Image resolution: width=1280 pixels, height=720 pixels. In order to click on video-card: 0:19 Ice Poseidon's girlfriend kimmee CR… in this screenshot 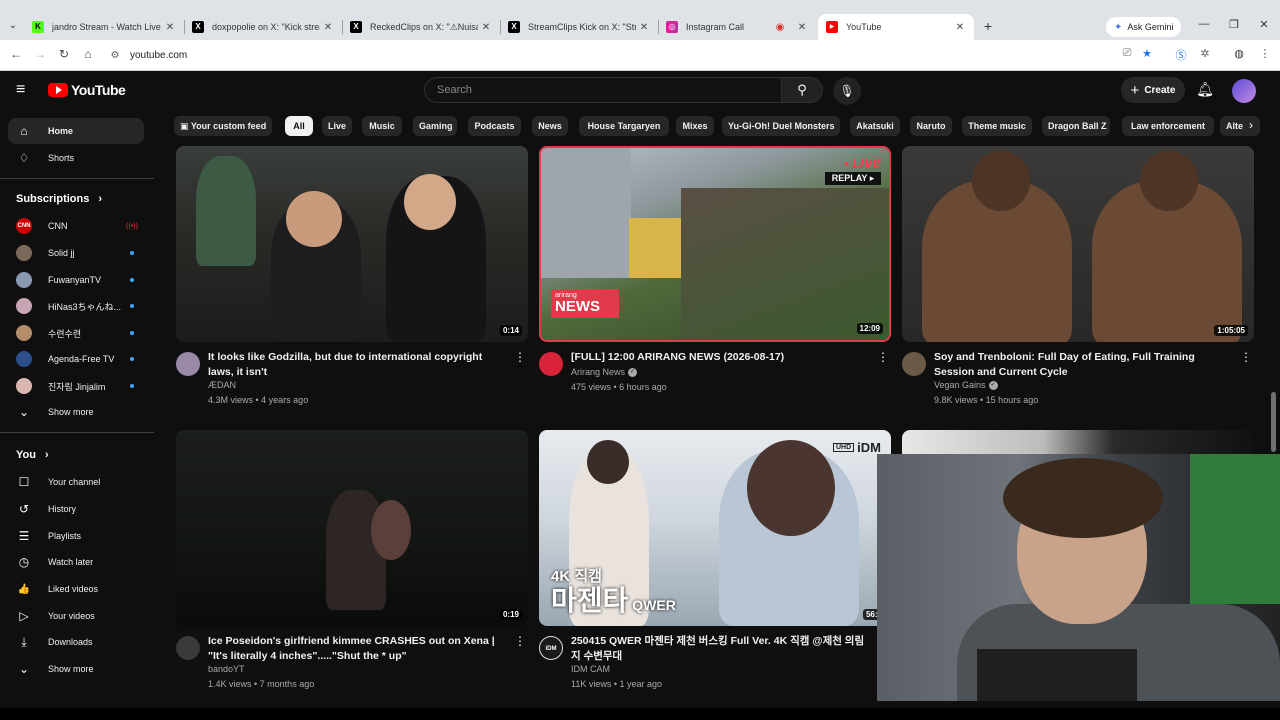, I will do `click(352, 567)`.